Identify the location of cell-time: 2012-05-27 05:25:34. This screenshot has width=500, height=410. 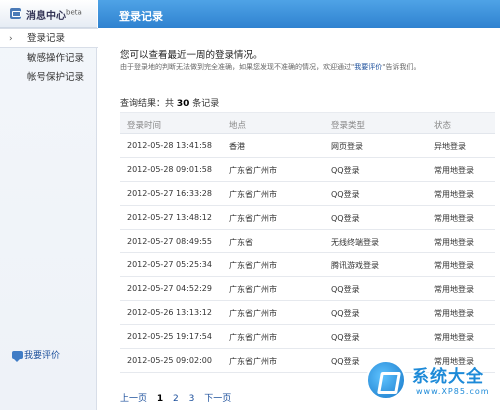
(169, 265).